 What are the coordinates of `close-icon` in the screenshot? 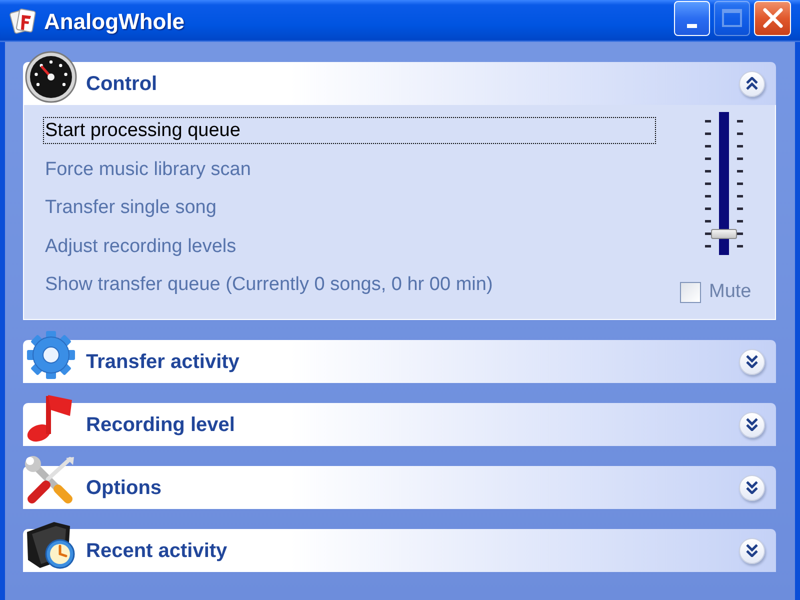 It's located at (772, 18).